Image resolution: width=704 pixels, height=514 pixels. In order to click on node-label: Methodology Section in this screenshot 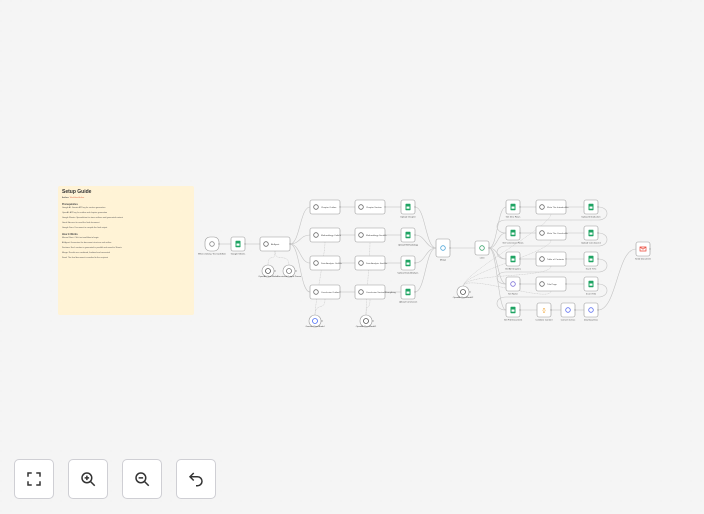, I will do `click(376, 235)`.